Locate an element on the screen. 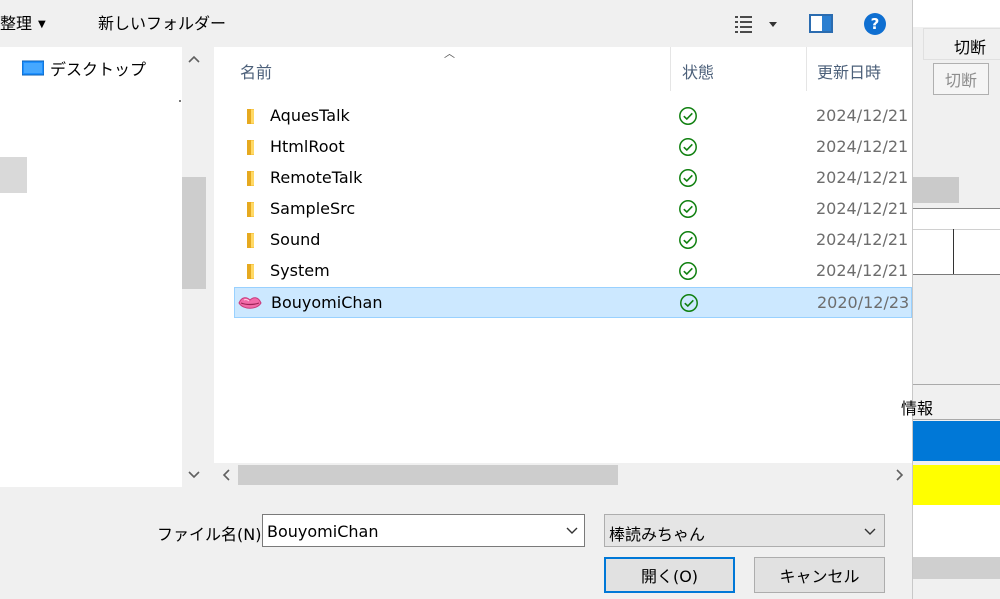 The image size is (1000, 599). white-panel is located at coordinates (956, 531).